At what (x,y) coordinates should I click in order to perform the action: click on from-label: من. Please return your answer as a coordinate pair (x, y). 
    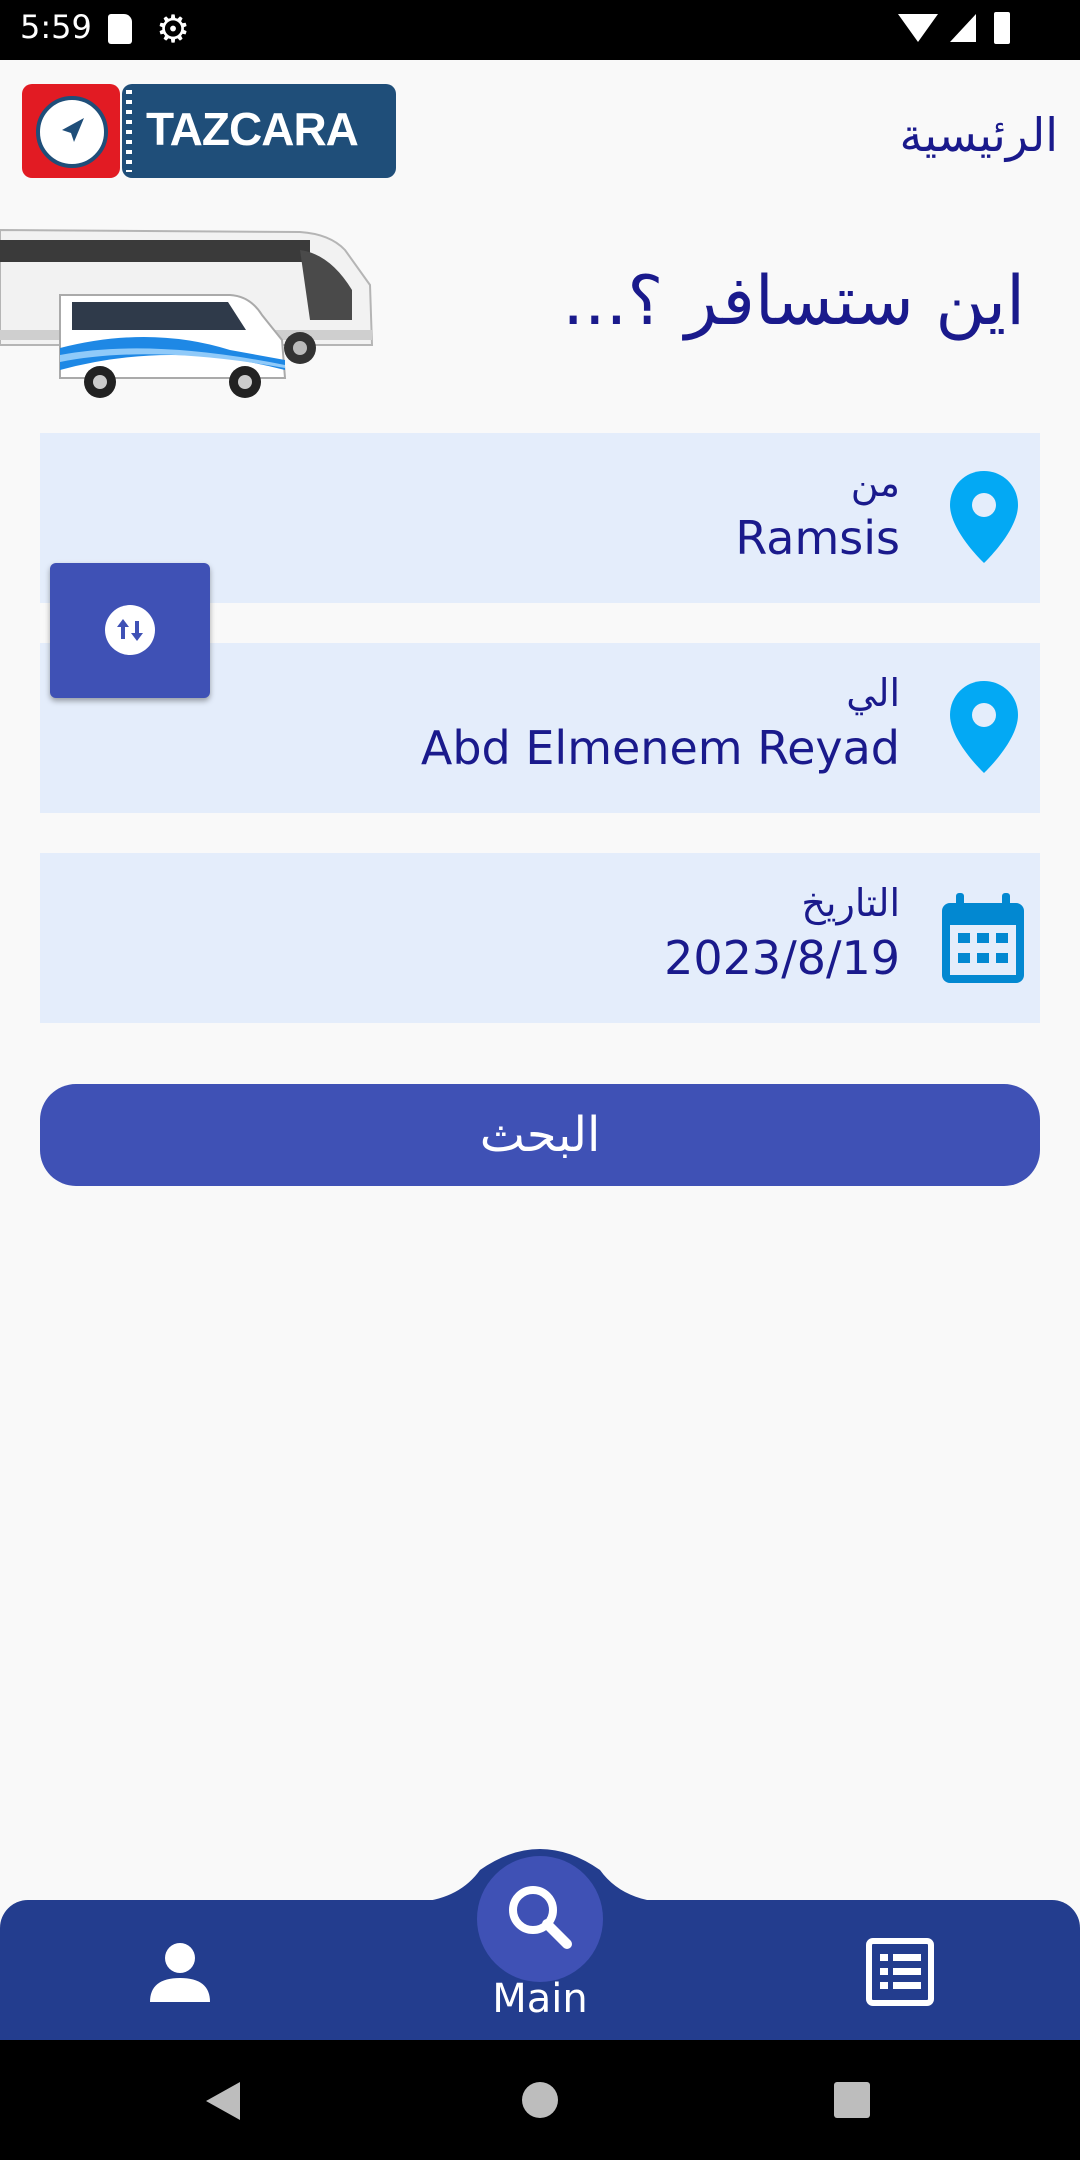
    Looking at the image, I should click on (875, 483).